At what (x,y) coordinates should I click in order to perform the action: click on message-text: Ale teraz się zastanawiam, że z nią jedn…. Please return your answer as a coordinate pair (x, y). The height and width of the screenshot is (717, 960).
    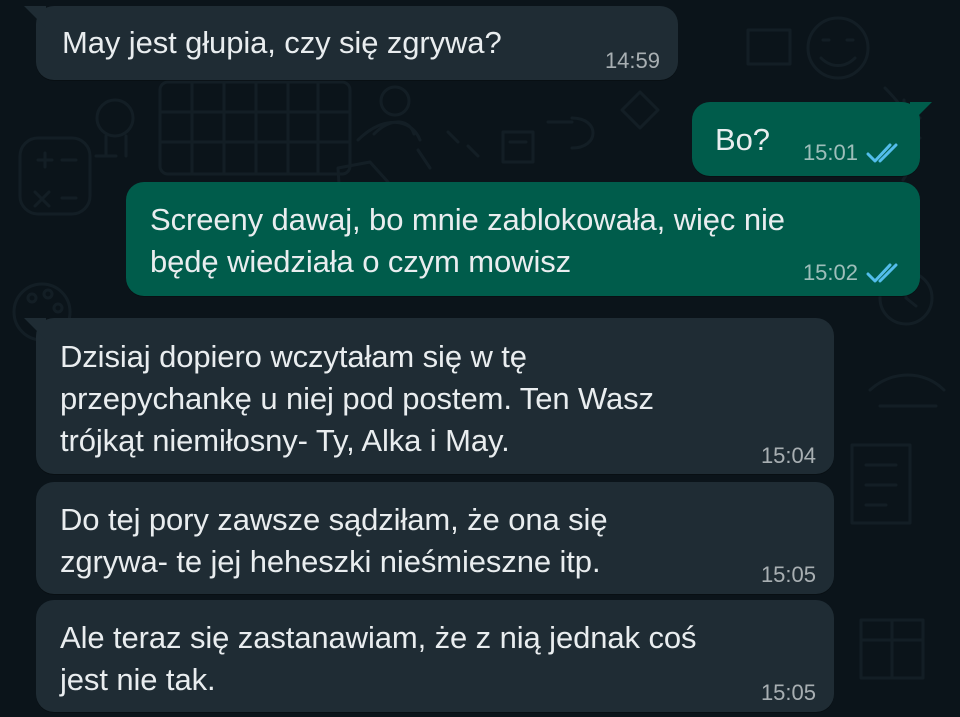
    Looking at the image, I should click on (378, 658).